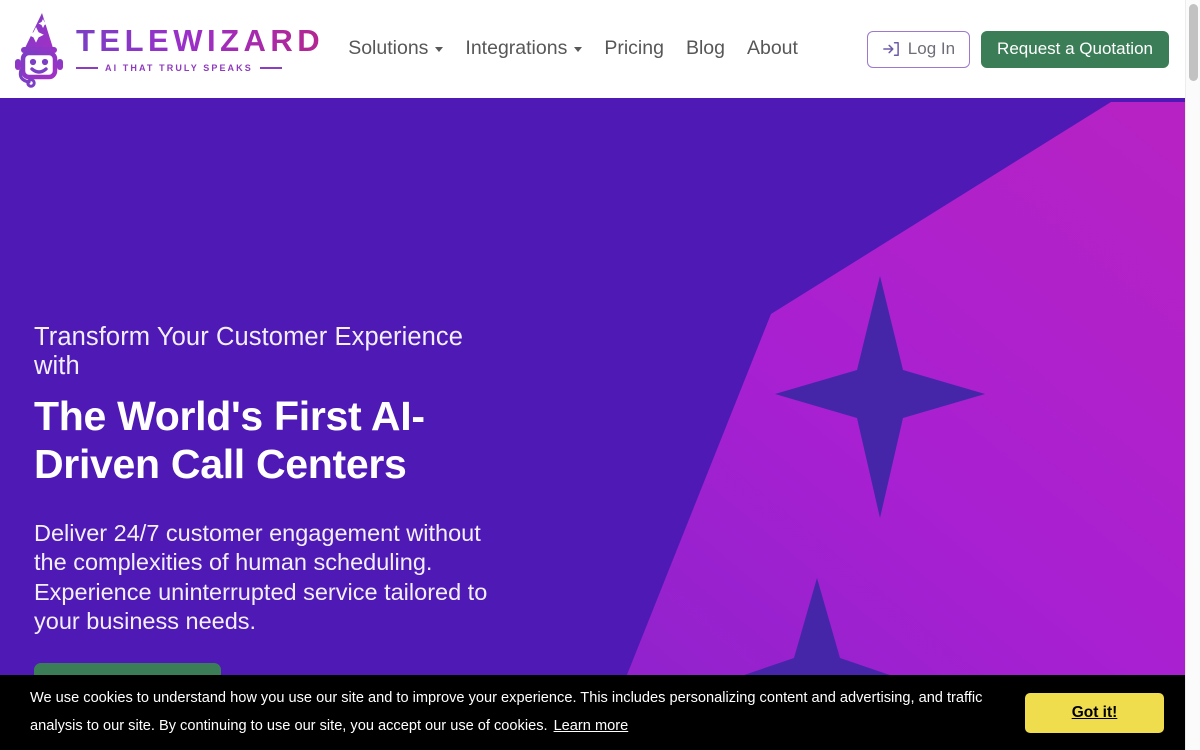 The height and width of the screenshot is (750, 1200). I want to click on nav-label-pricing: Pricing, so click(634, 48).